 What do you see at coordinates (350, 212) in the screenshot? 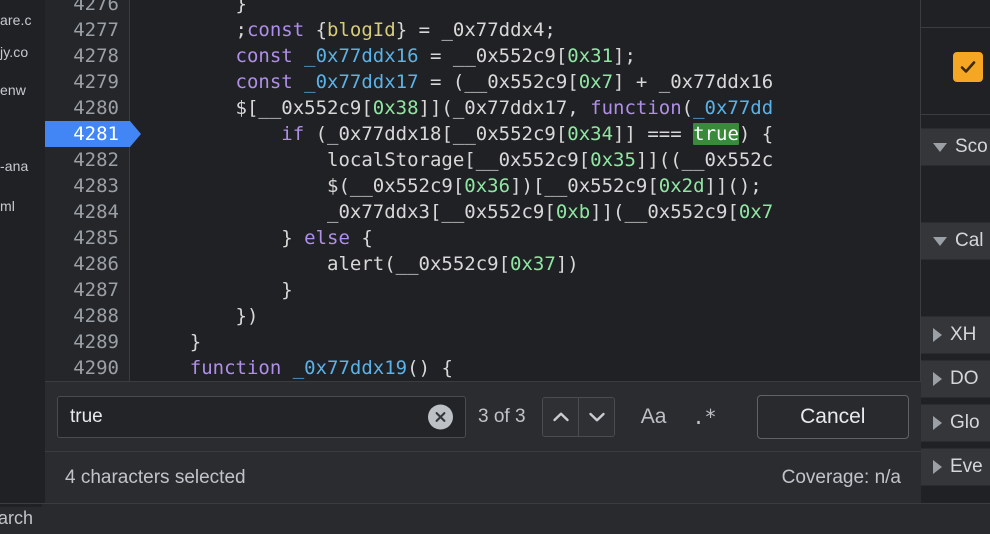
I see `code-token: _0x77ddx3[__0x552c9[` at bounding box center [350, 212].